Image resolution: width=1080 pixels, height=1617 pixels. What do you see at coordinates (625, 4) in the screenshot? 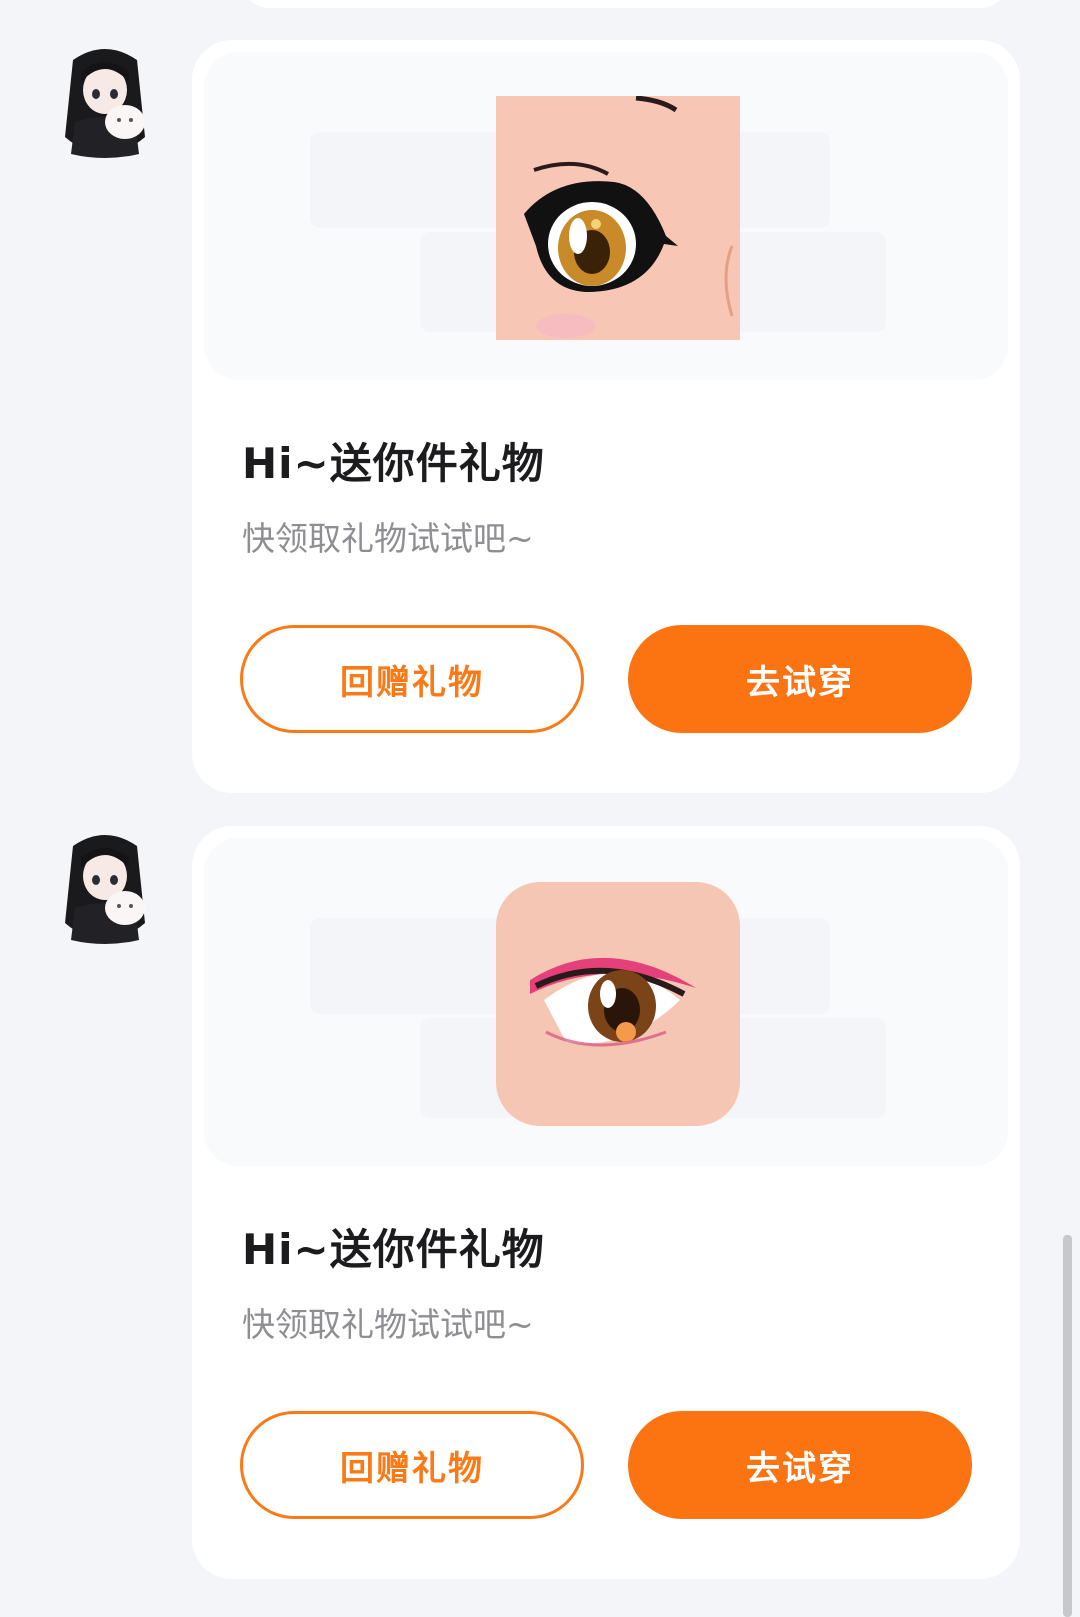
I see `previous-message-card` at bounding box center [625, 4].